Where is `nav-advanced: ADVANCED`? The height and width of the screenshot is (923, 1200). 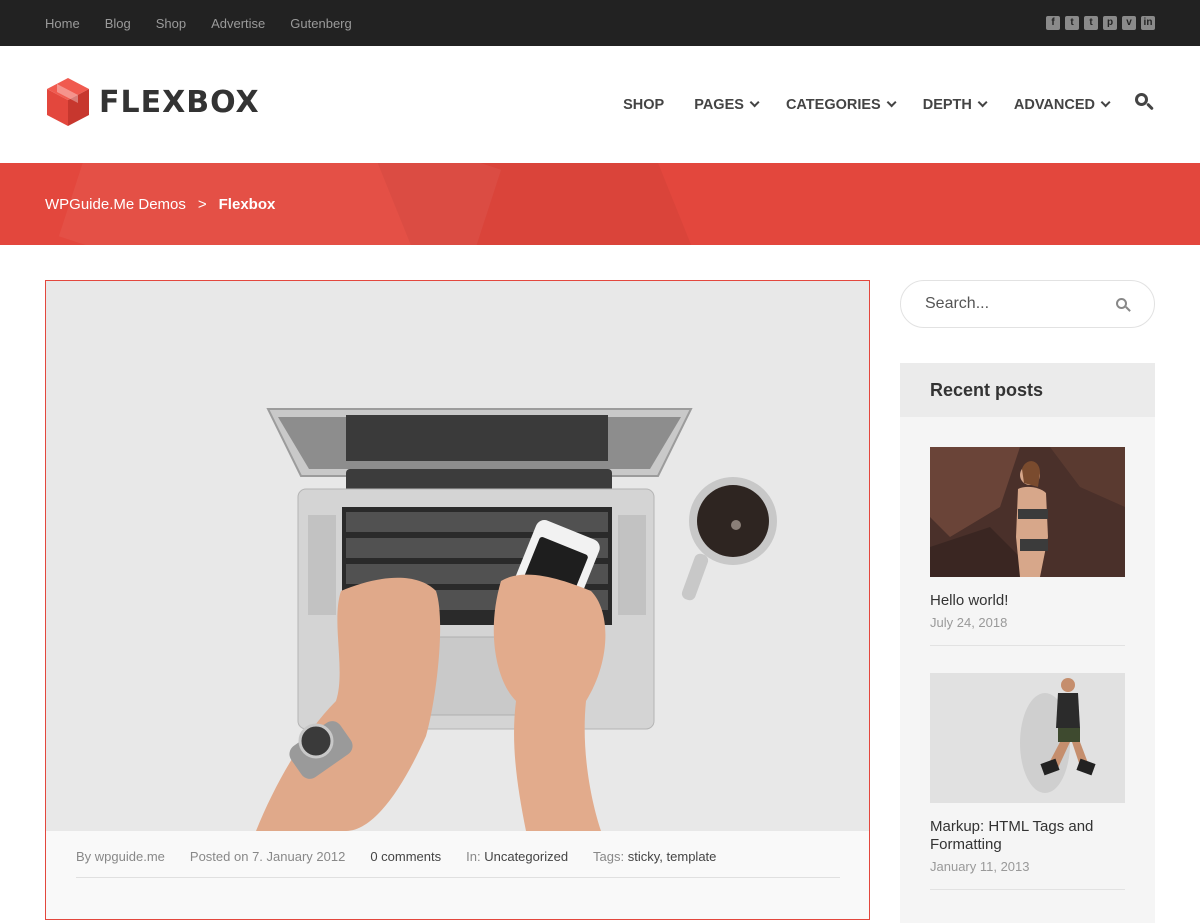 nav-advanced: ADVANCED is located at coordinates (1062, 104).